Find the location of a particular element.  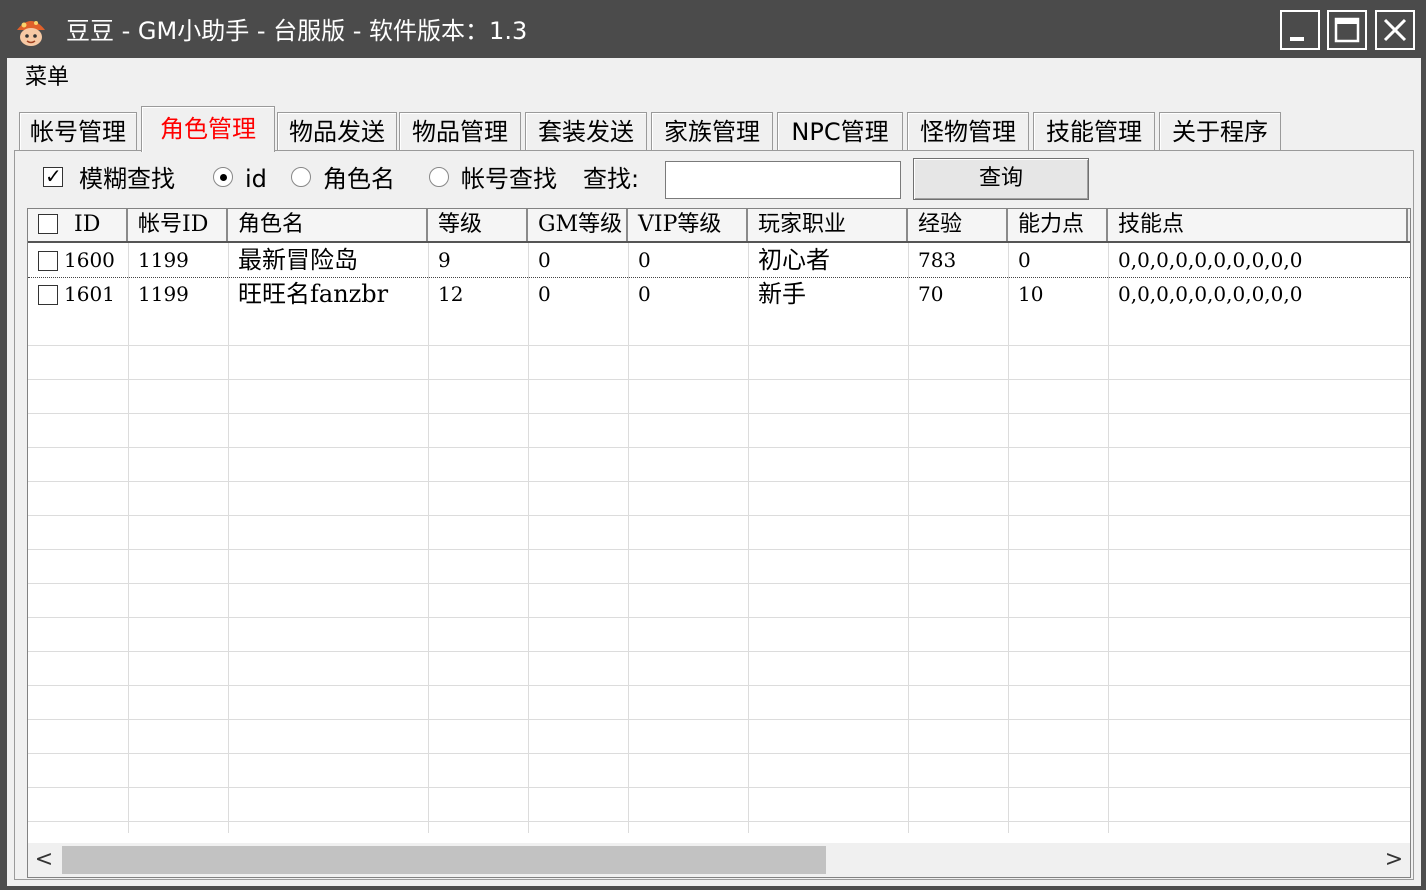

col-header-account-id: 帐号ID is located at coordinates (178, 225).